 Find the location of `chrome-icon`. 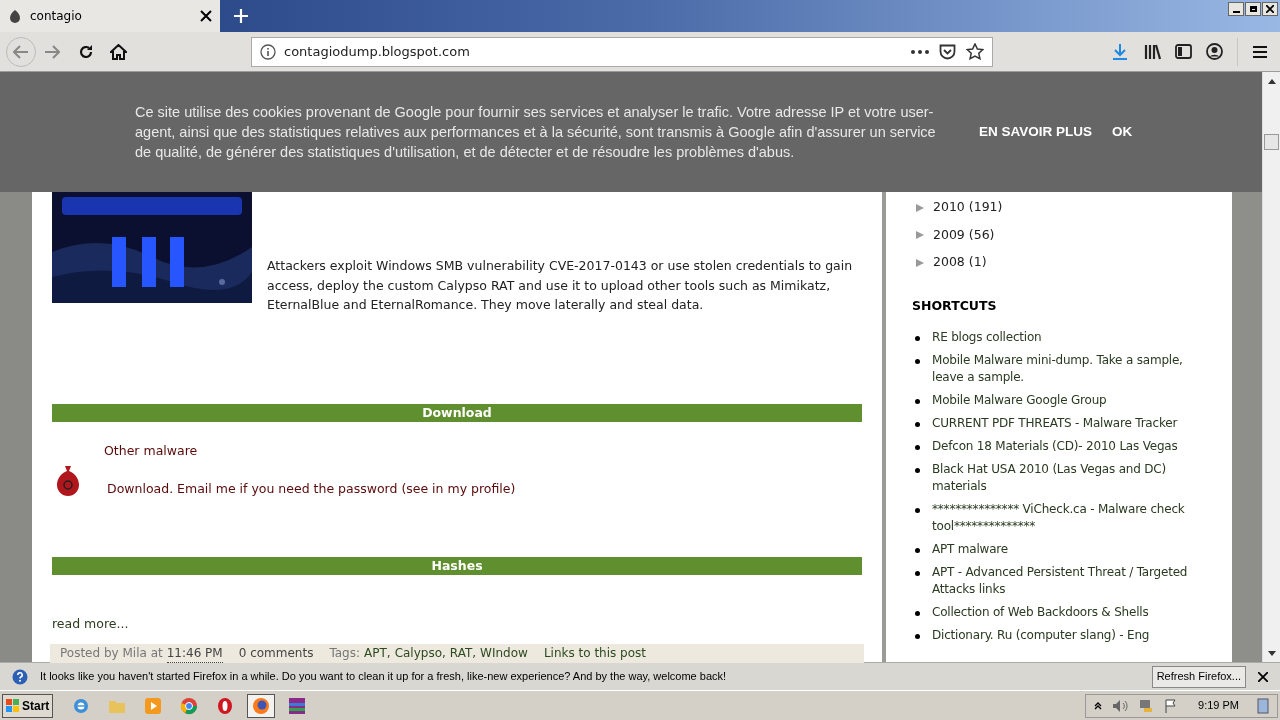

chrome-icon is located at coordinates (189, 705).